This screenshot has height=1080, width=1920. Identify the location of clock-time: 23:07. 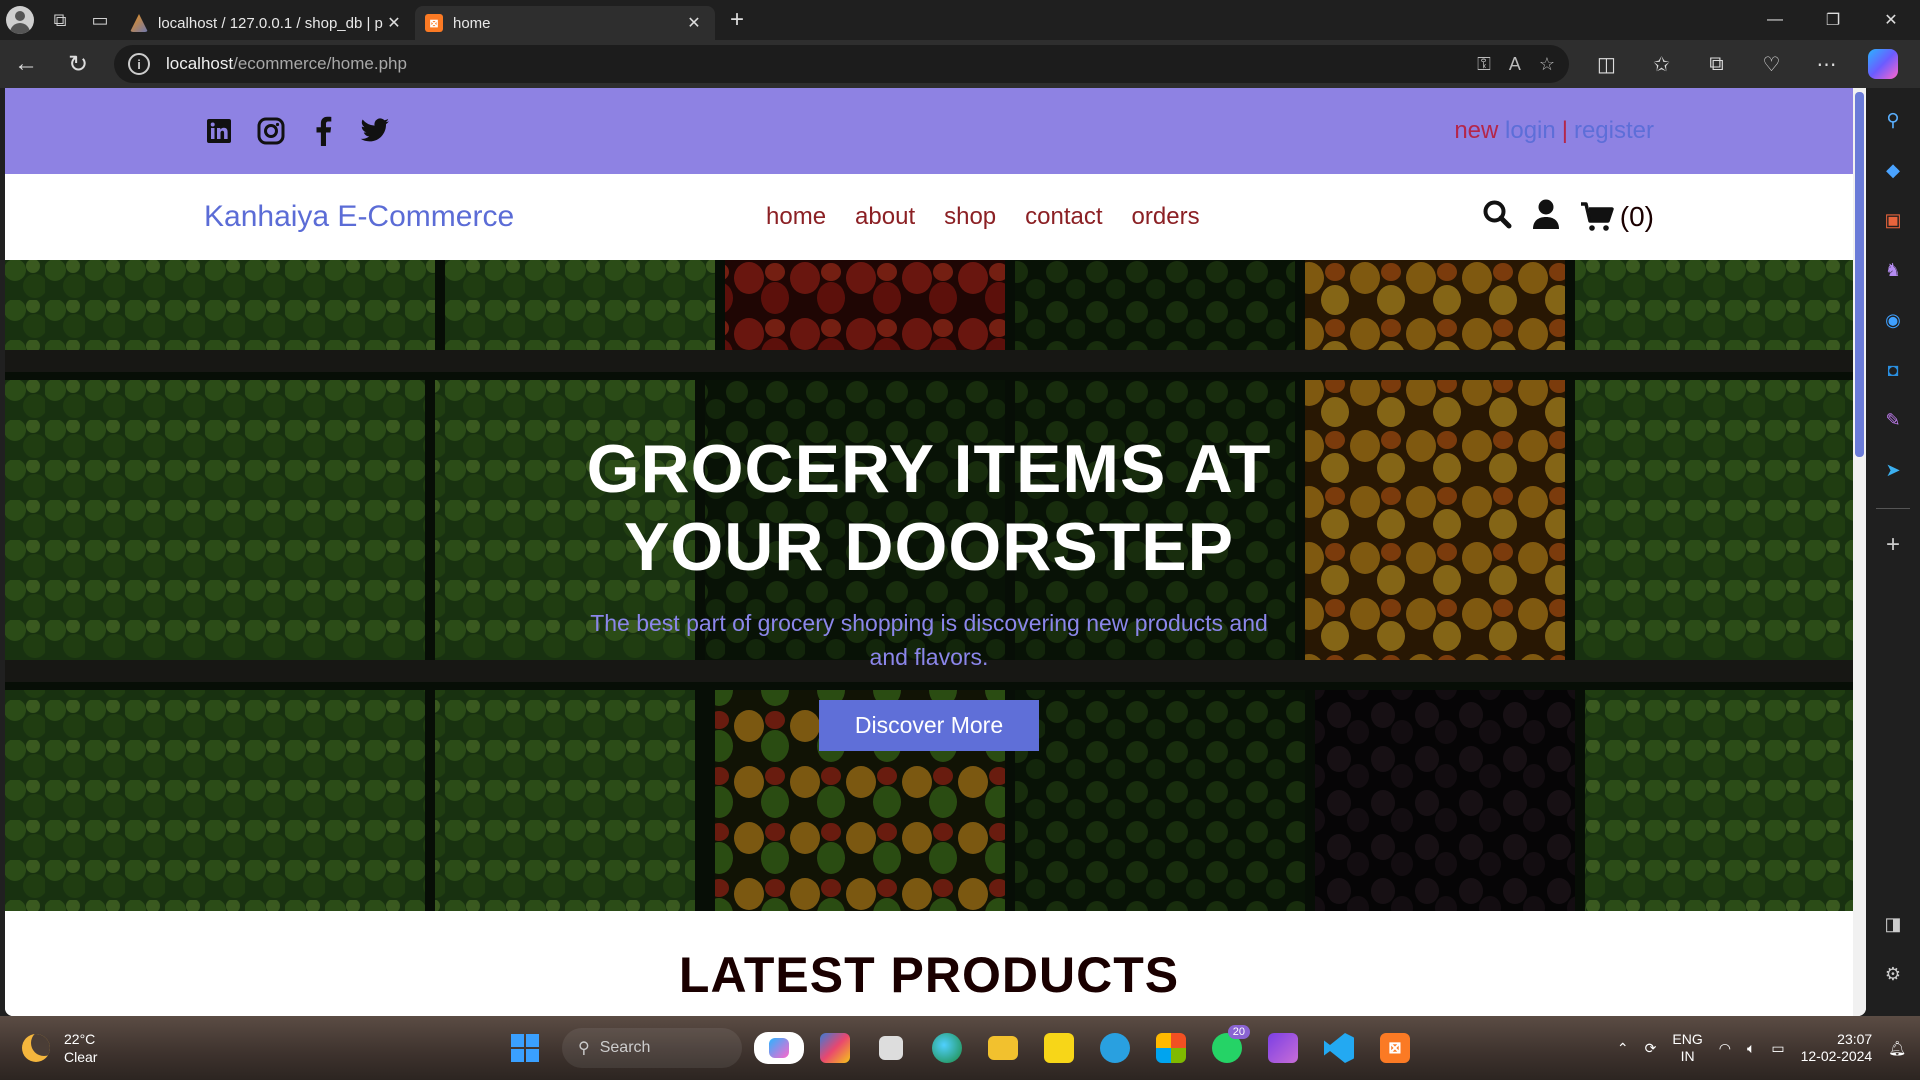
(1855, 1039).